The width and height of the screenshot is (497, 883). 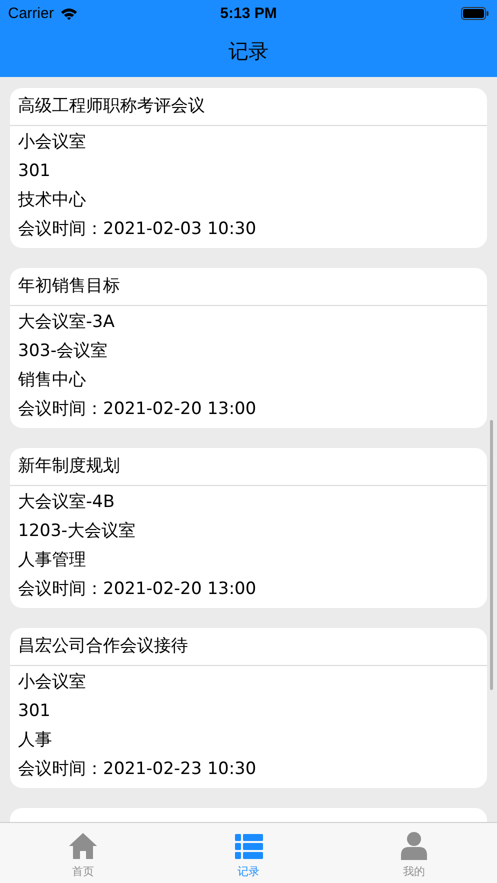 I want to click on record-detail: 大会议室-4B, so click(x=67, y=502).